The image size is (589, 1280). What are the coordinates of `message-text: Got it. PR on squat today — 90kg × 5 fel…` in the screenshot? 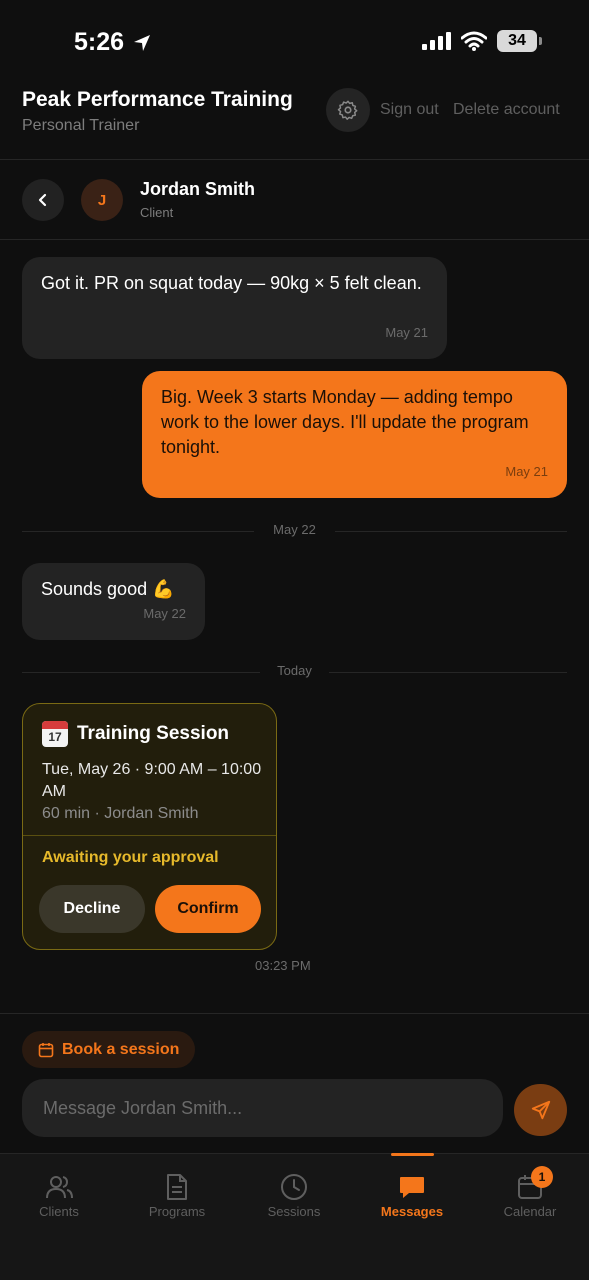 It's located at (231, 283).